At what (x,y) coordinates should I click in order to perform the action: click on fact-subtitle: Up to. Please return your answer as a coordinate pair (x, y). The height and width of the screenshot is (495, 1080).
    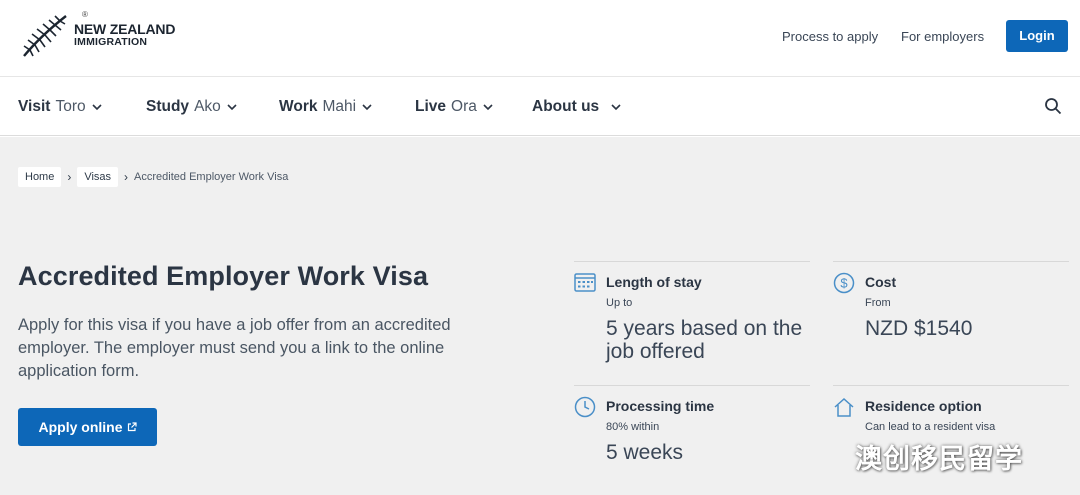
    Looking at the image, I should click on (619, 303).